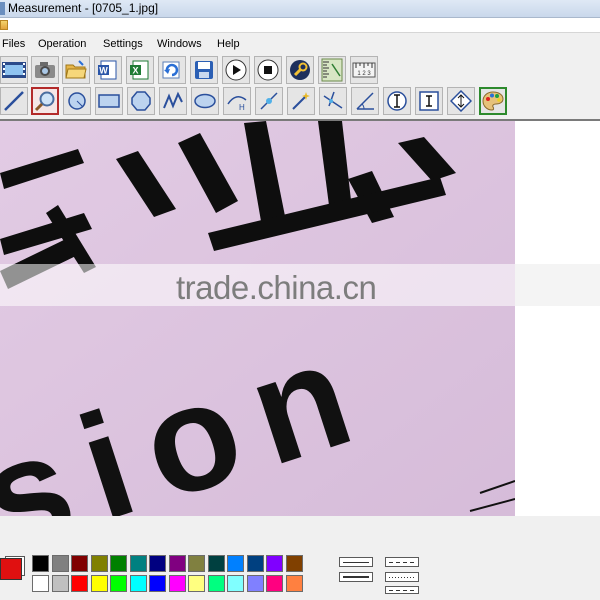 The width and height of the screenshot is (600, 600). Describe the element at coordinates (300, 25) in the screenshot. I see `document-bar` at that location.